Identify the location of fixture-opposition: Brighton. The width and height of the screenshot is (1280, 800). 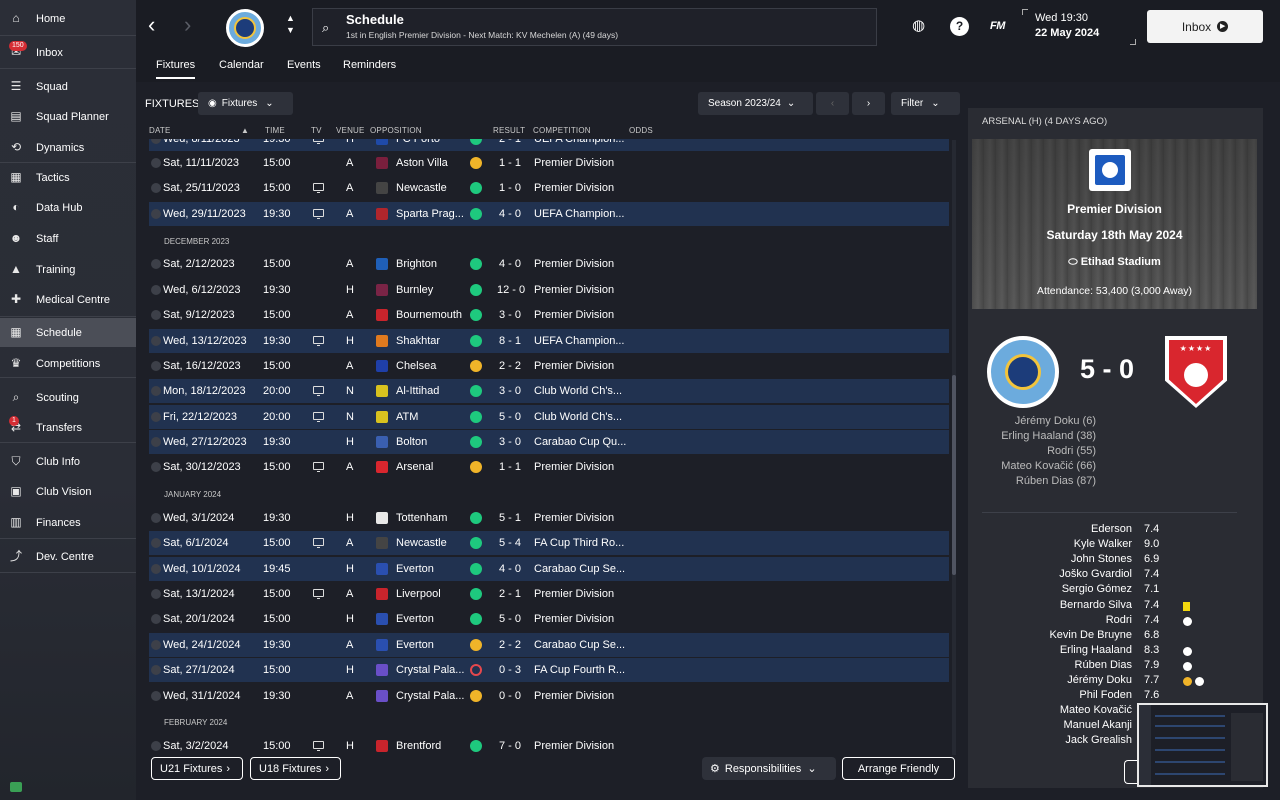
(416, 264).